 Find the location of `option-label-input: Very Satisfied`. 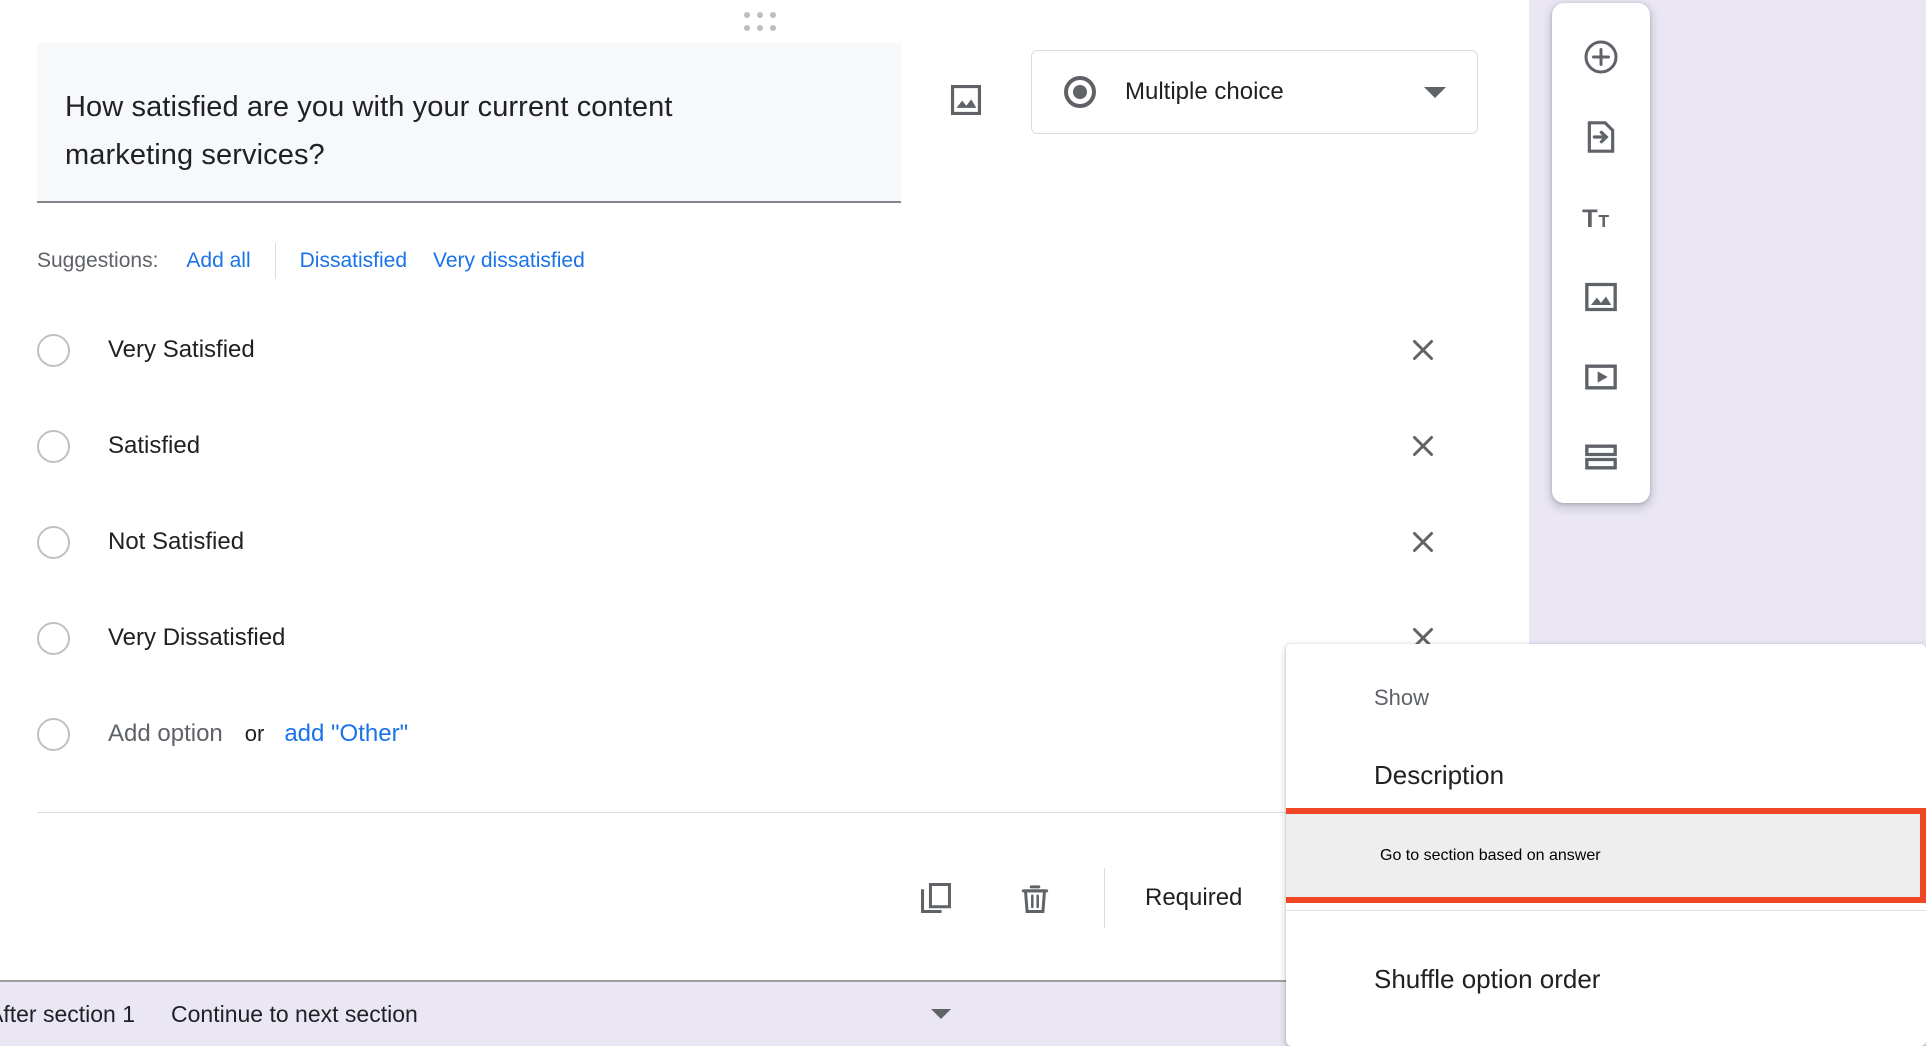

option-label-input: Very Satisfied is located at coordinates (753, 350).